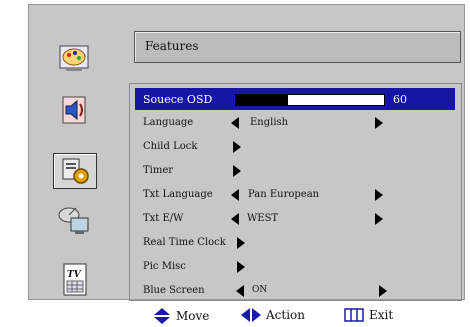 The image size is (470, 327). Describe the element at coordinates (158, 170) in the screenshot. I see `timer-label: Timer` at that location.